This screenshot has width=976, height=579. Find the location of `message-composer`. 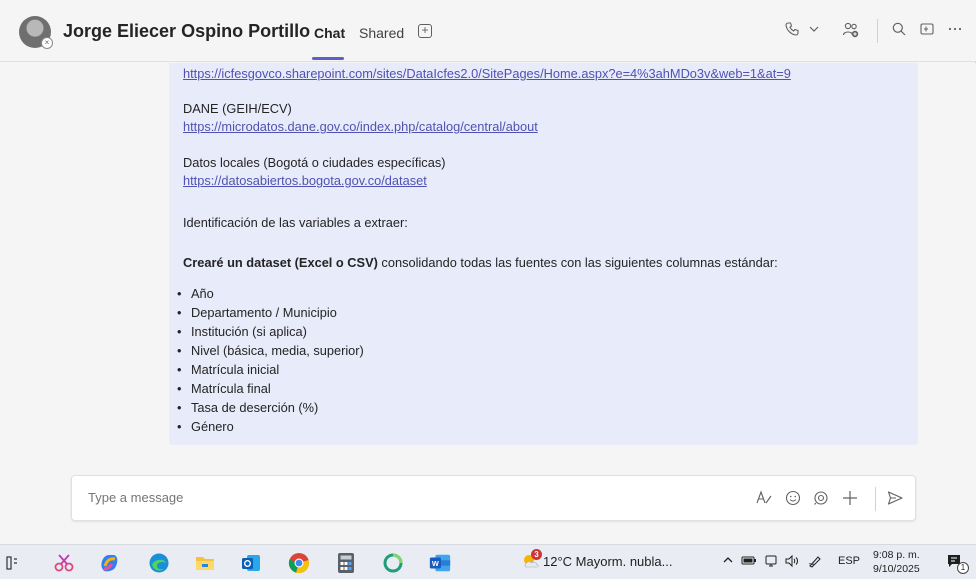

message-composer is located at coordinates (493, 498).